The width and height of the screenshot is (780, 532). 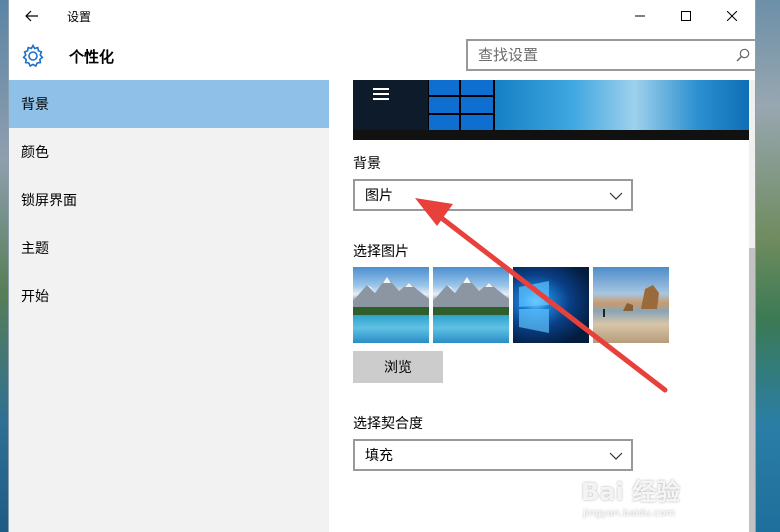 What do you see at coordinates (551, 135) in the screenshot?
I see `preview-taskbar` at bounding box center [551, 135].